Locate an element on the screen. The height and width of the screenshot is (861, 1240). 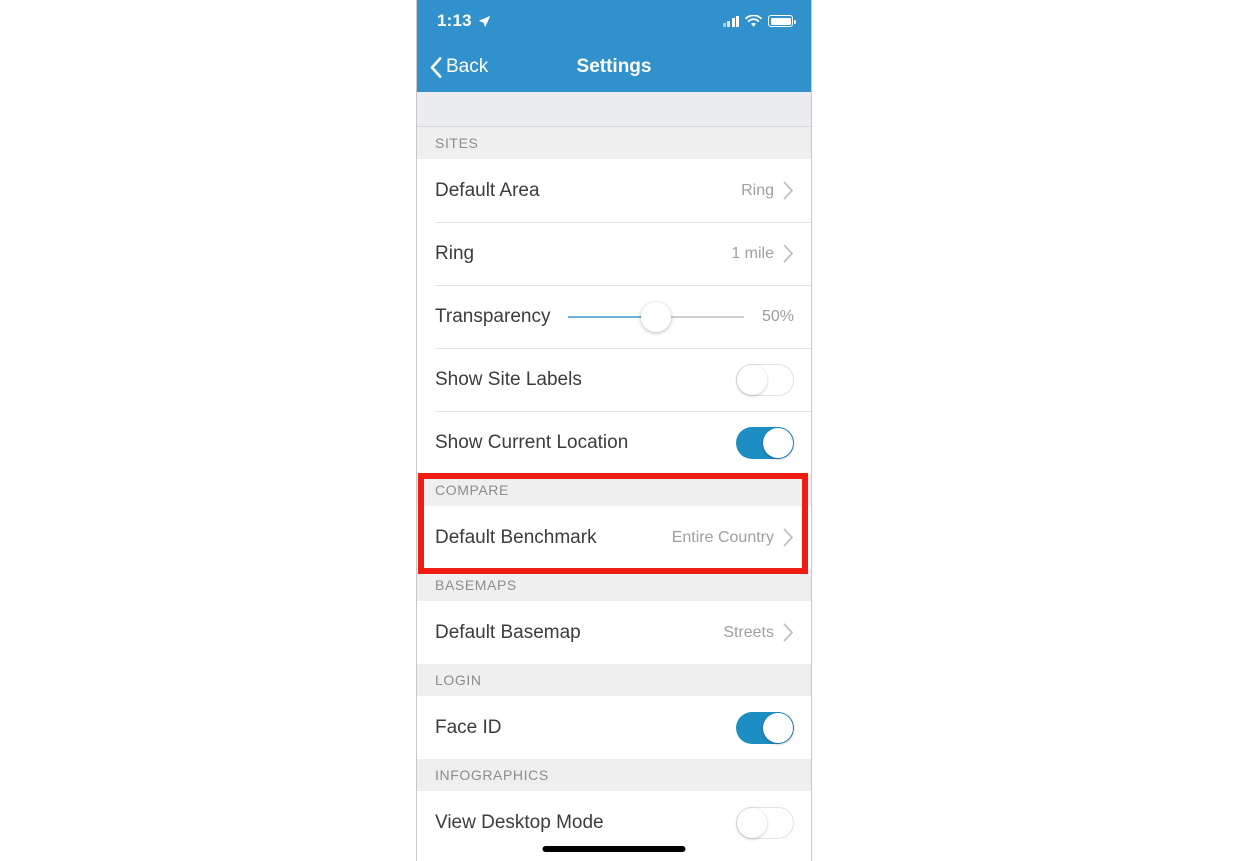
row-show-site-labels: Show Site Labels is located at coordinates (614, 379).